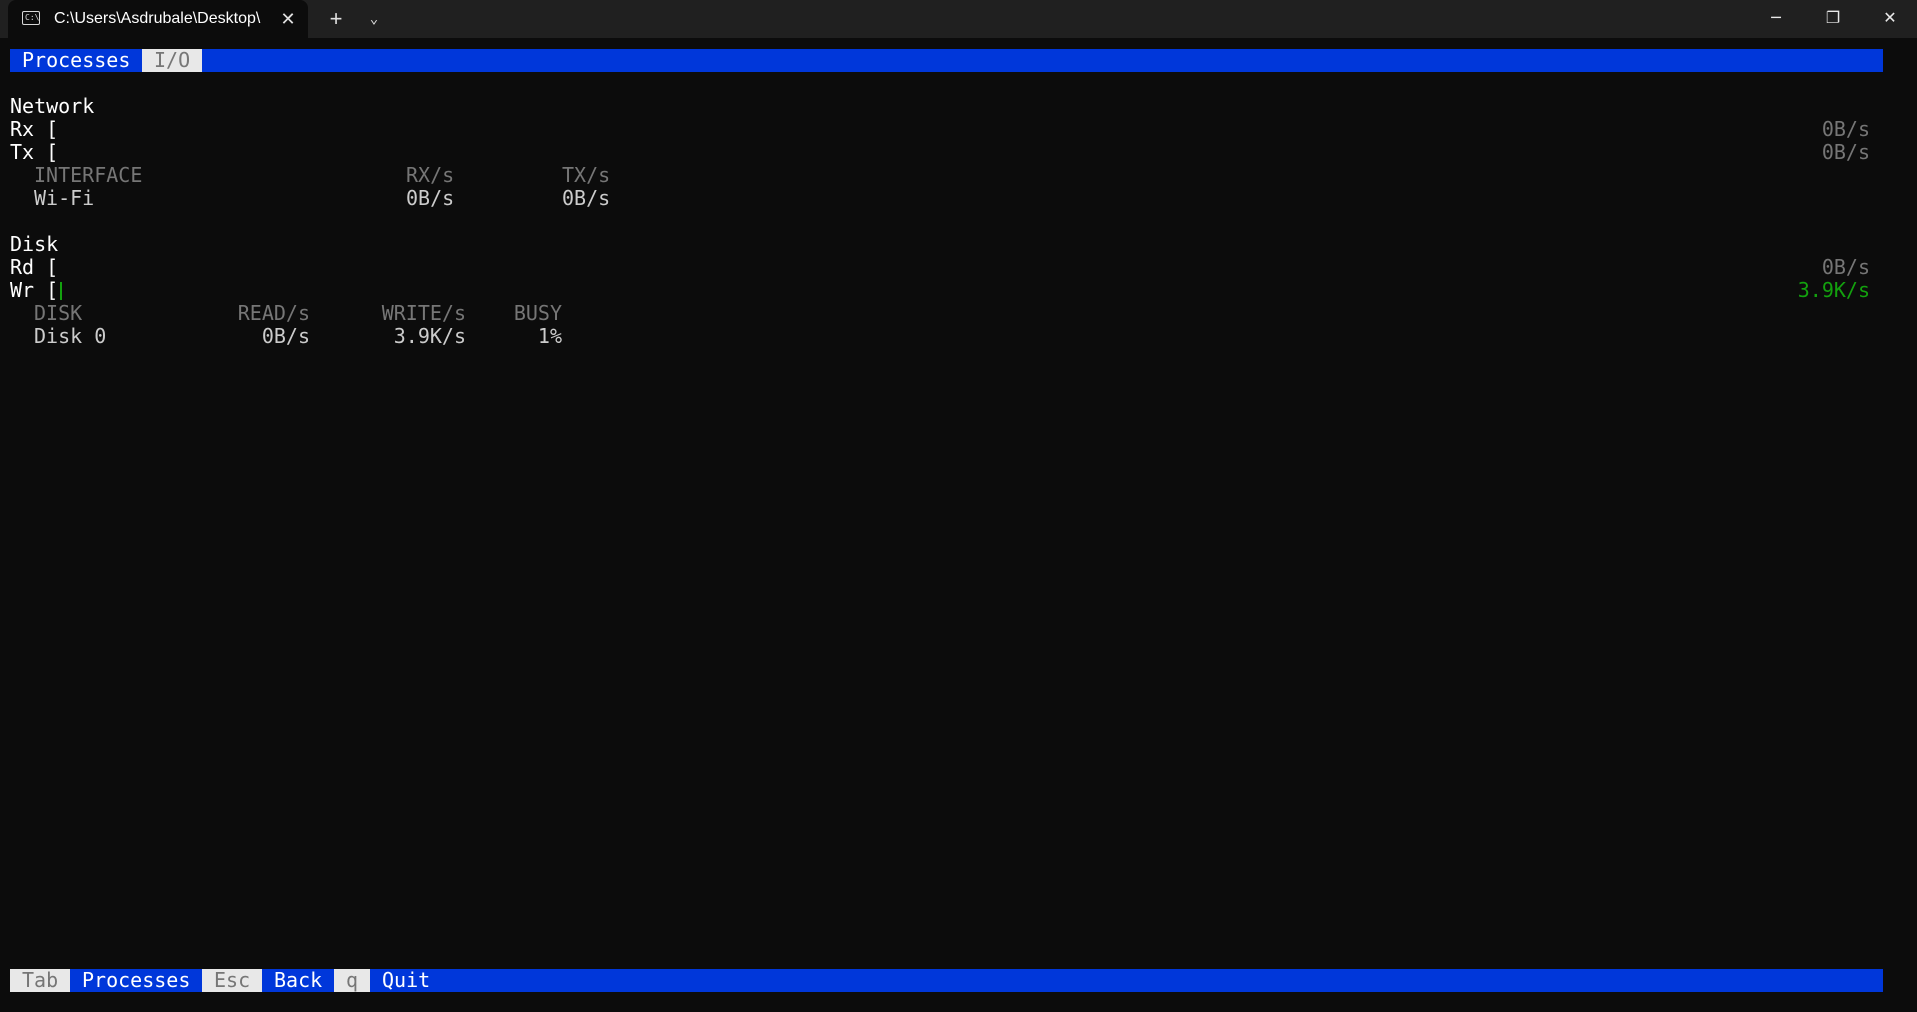 The height and width of the screenshot is (1012, 1917). I want to click on disk-row-name: Disk 0, so click(70, 336).